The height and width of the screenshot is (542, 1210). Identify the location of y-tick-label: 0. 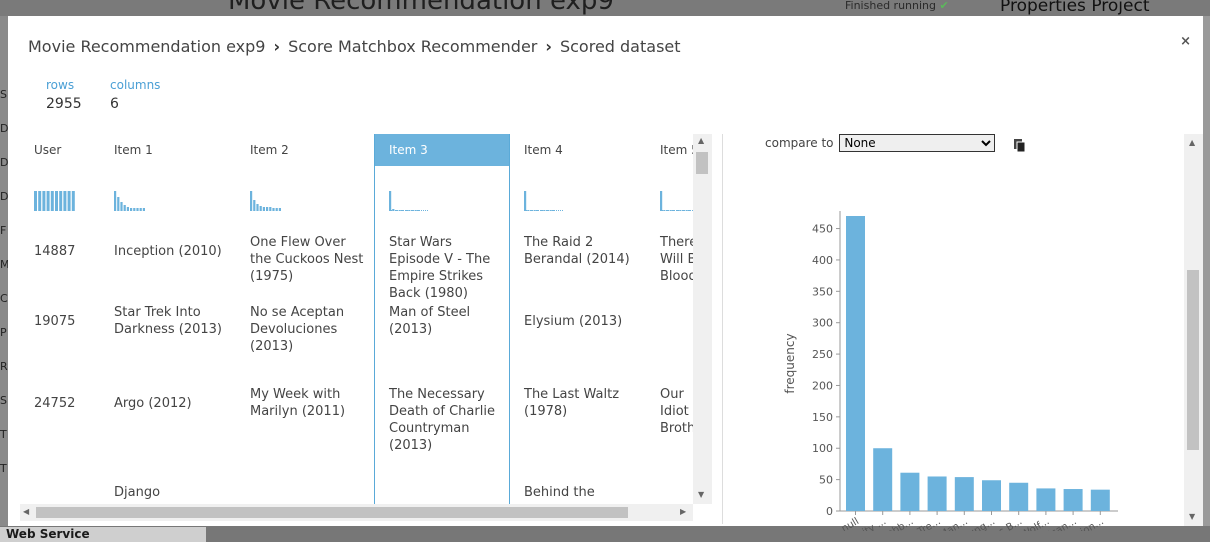
(829, 511).